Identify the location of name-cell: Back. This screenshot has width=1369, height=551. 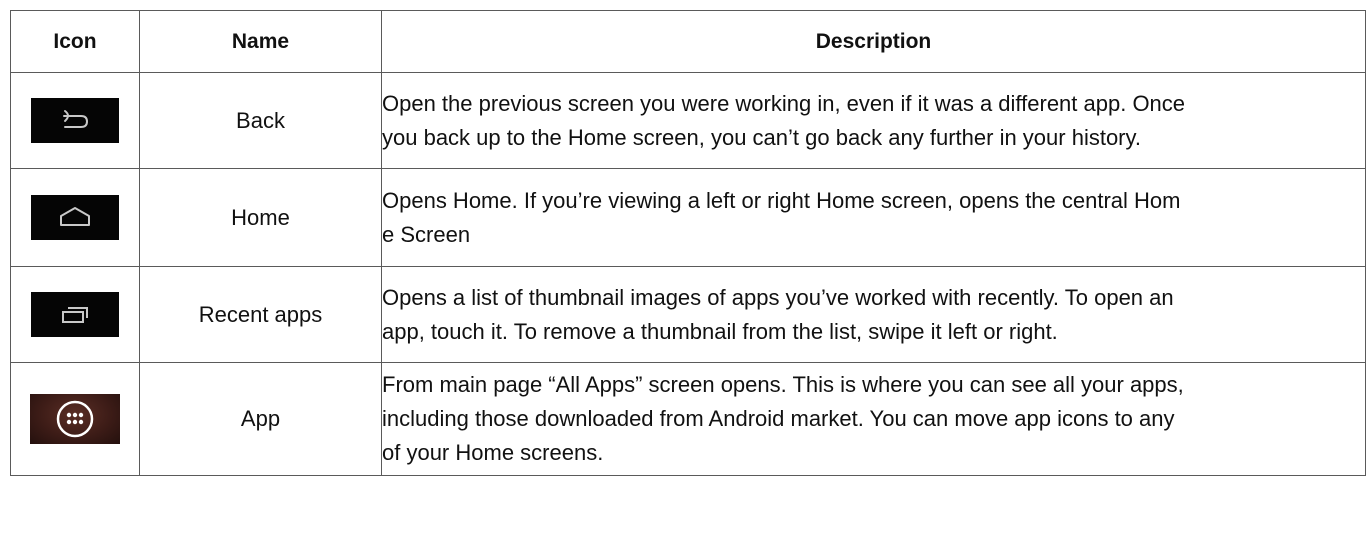
(260, 120).